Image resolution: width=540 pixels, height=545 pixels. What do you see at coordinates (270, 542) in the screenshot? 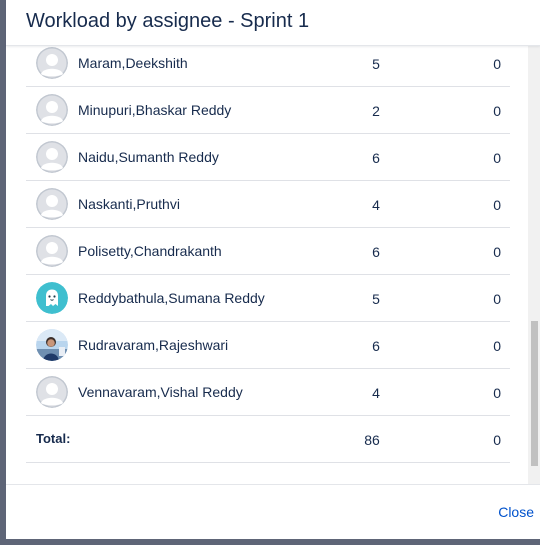
I see `background-page-bottom` at bounding box center [270, 542].